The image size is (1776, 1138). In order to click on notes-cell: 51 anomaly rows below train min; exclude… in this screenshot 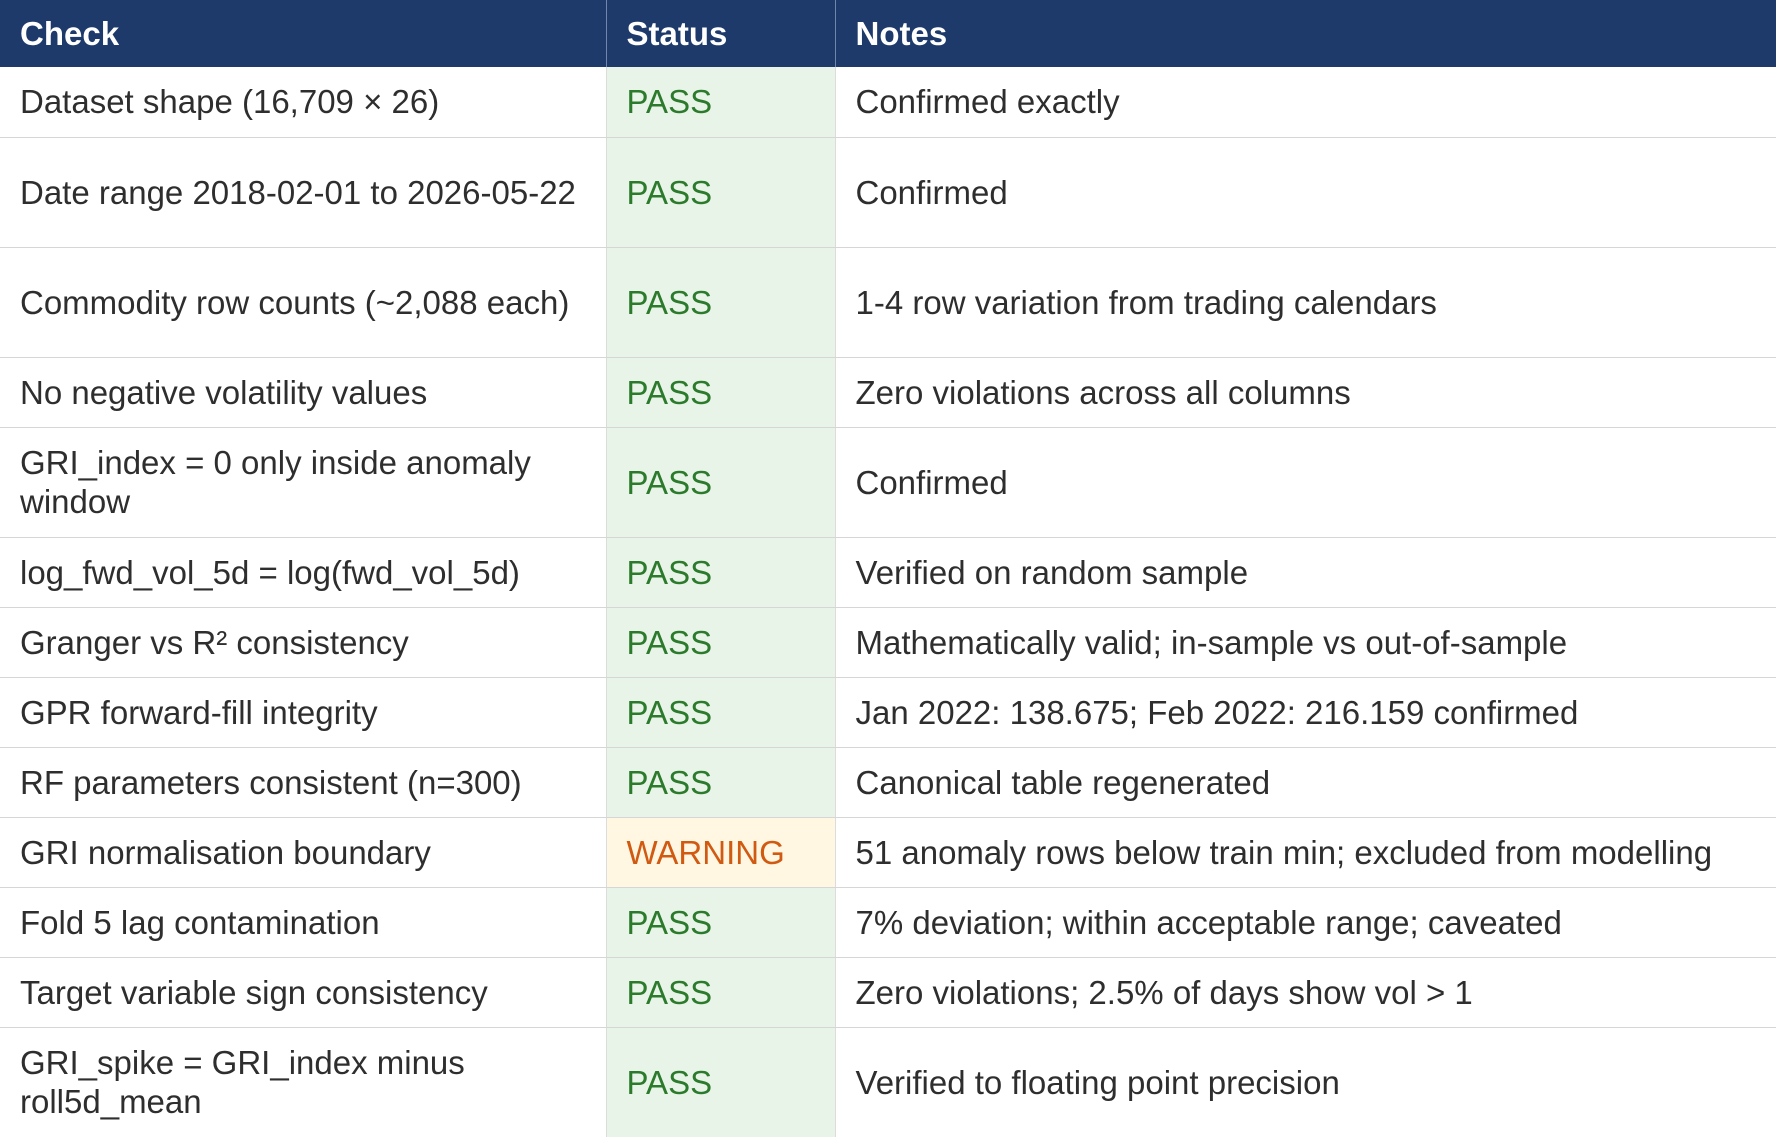, I will do `click(1305, 852)`.